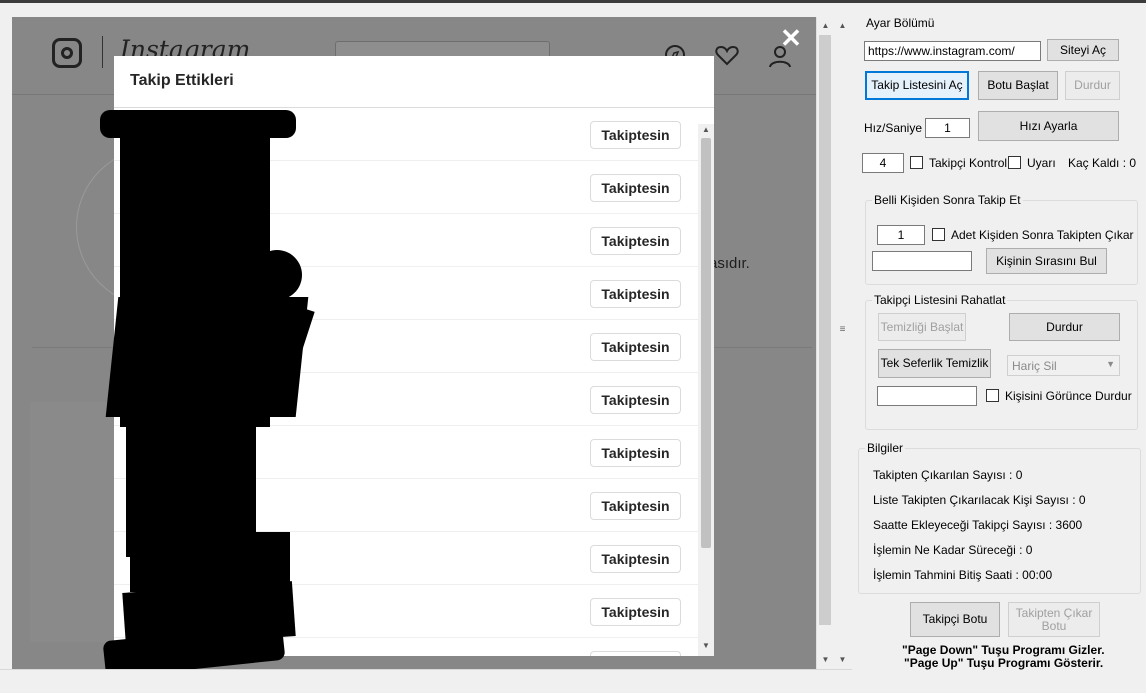 This screenshot has width=1146, height=693. I want to click on url-field: https://www.instagram.com/, so click(952, 51).